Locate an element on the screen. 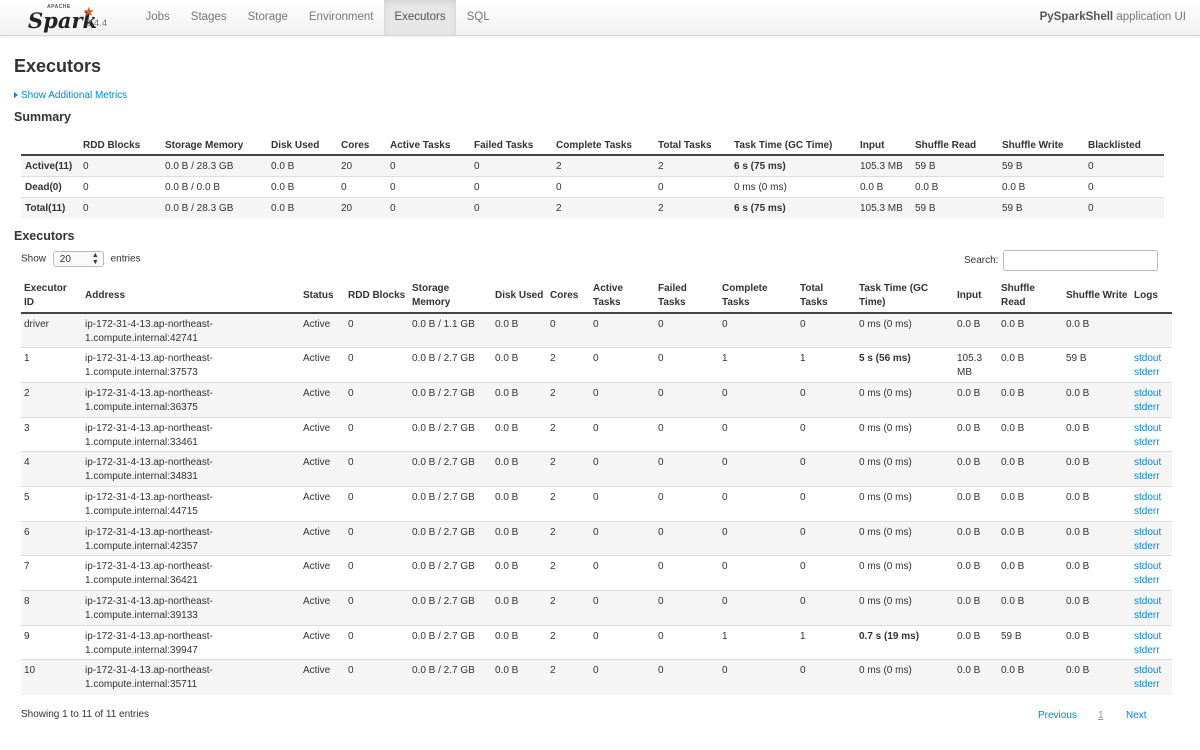  summary-column-header: Blacklisted is located at coordinates (1124, 146).